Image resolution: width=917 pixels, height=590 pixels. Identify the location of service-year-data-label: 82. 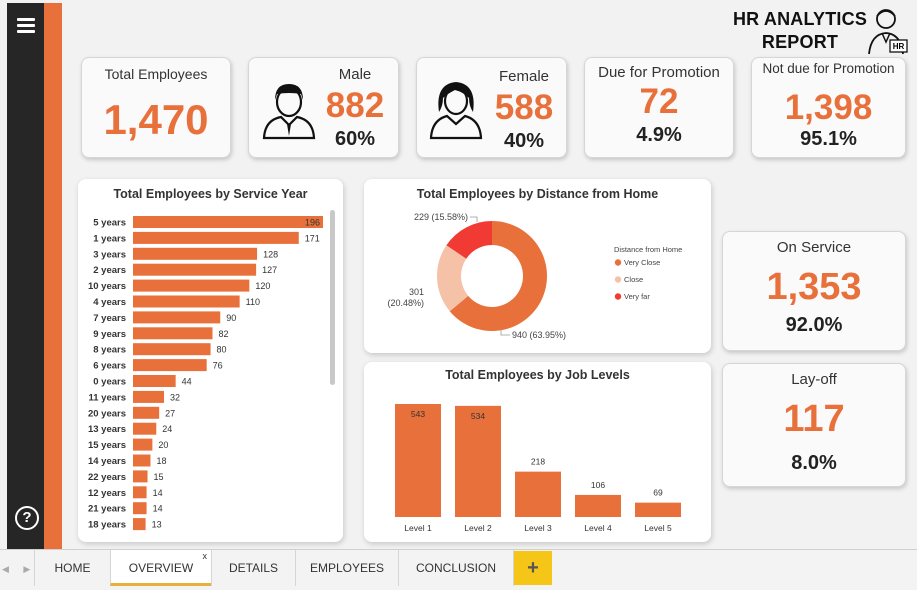
(223, 334).